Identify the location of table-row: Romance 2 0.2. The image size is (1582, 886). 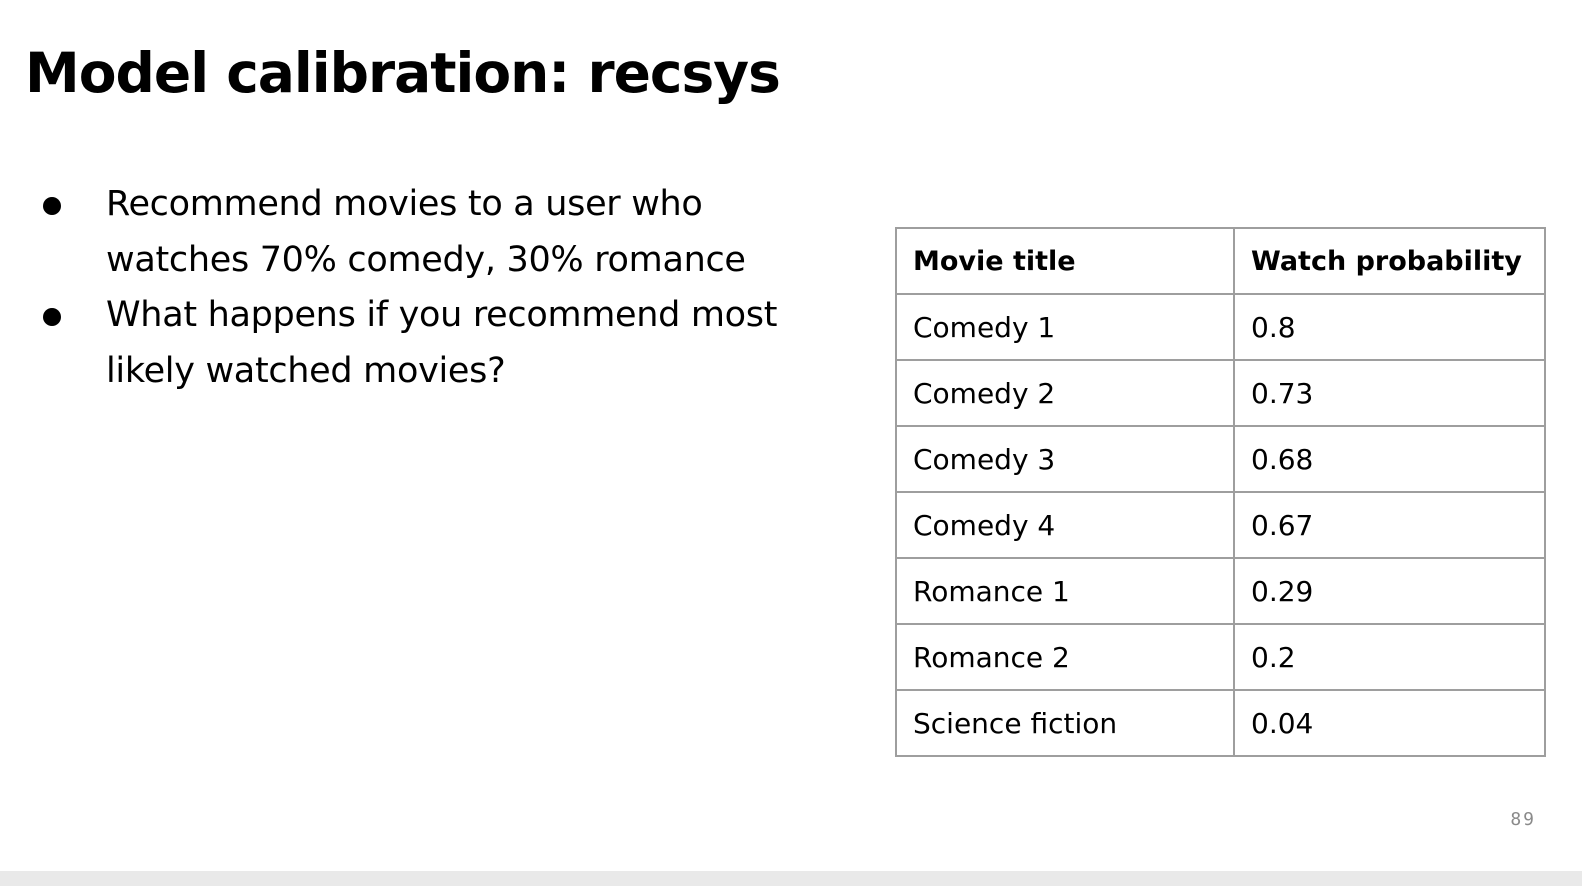
(1220, 657).